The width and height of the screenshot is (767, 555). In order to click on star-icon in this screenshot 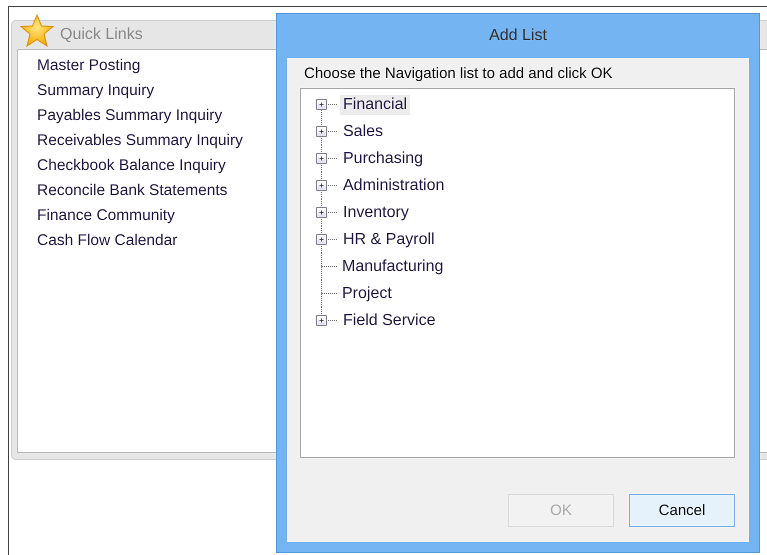, I will do `click(37, 31)`.